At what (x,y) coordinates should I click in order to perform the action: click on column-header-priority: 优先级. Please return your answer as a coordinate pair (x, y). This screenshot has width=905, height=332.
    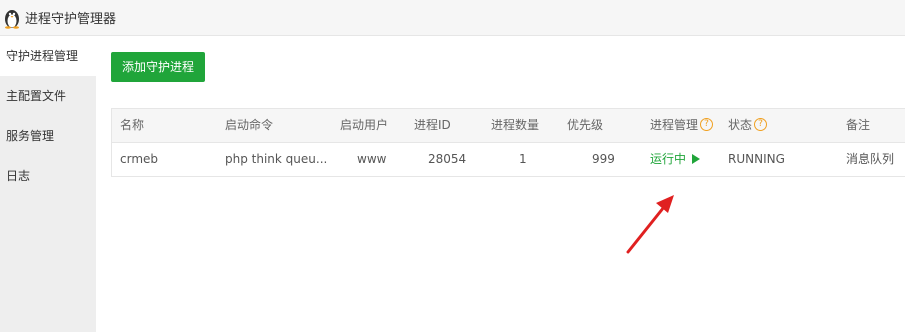
    Looking at the image, I should click on (585, 125).